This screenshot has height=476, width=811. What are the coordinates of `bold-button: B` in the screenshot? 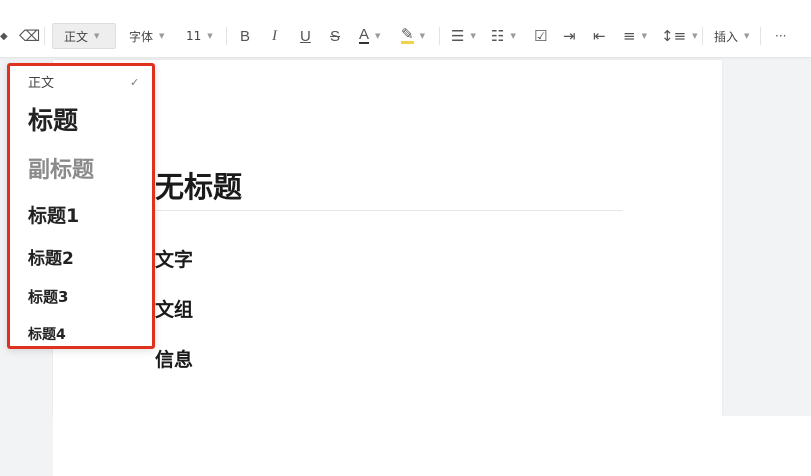 It's located at (245, 36).